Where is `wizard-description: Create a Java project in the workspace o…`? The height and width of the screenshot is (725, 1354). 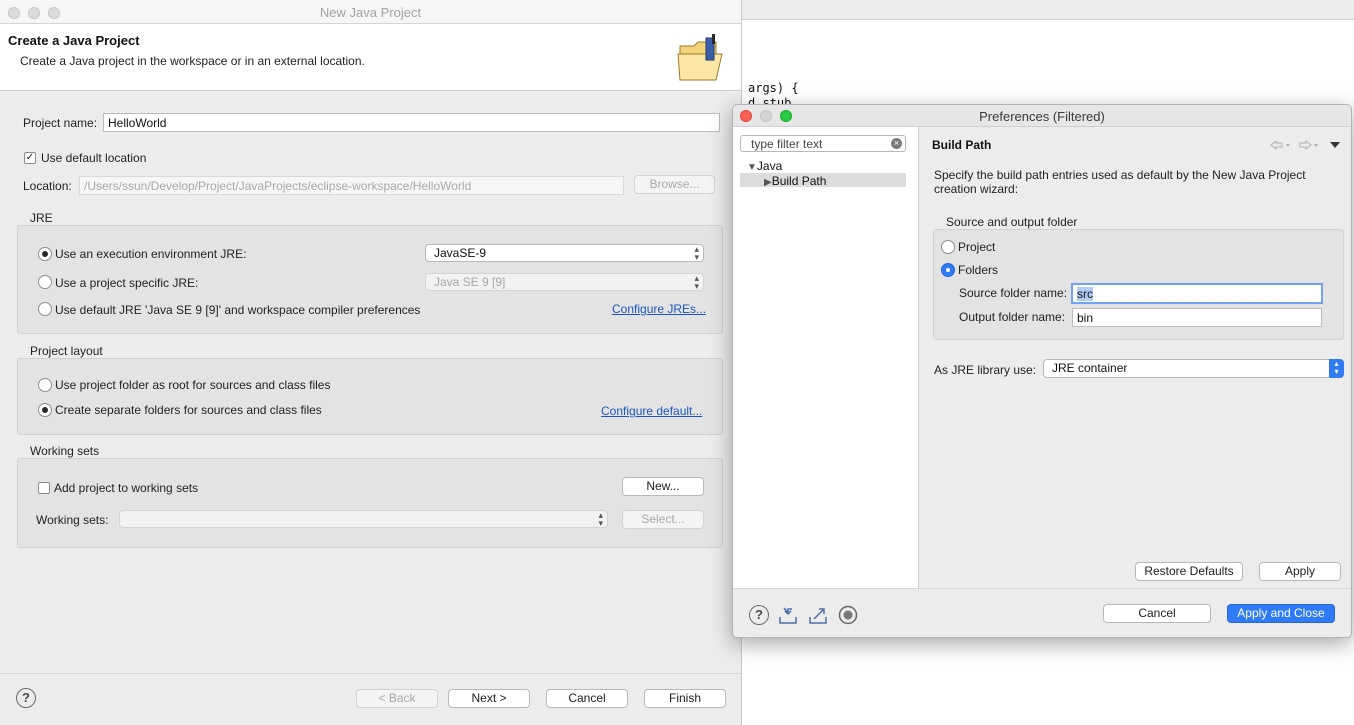 wizard-description: Create a Java project in the workspace o… is located at coordinates (192, 61).